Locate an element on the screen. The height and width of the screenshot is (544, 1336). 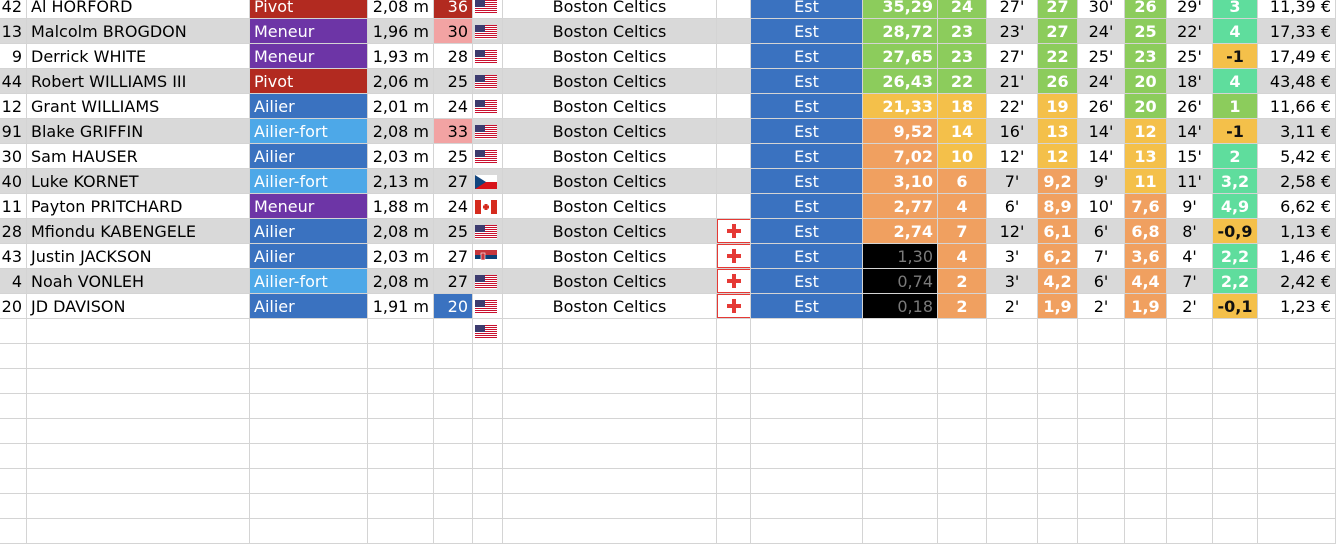
cell-c5: 25 is located at coordinates (1146, 31).